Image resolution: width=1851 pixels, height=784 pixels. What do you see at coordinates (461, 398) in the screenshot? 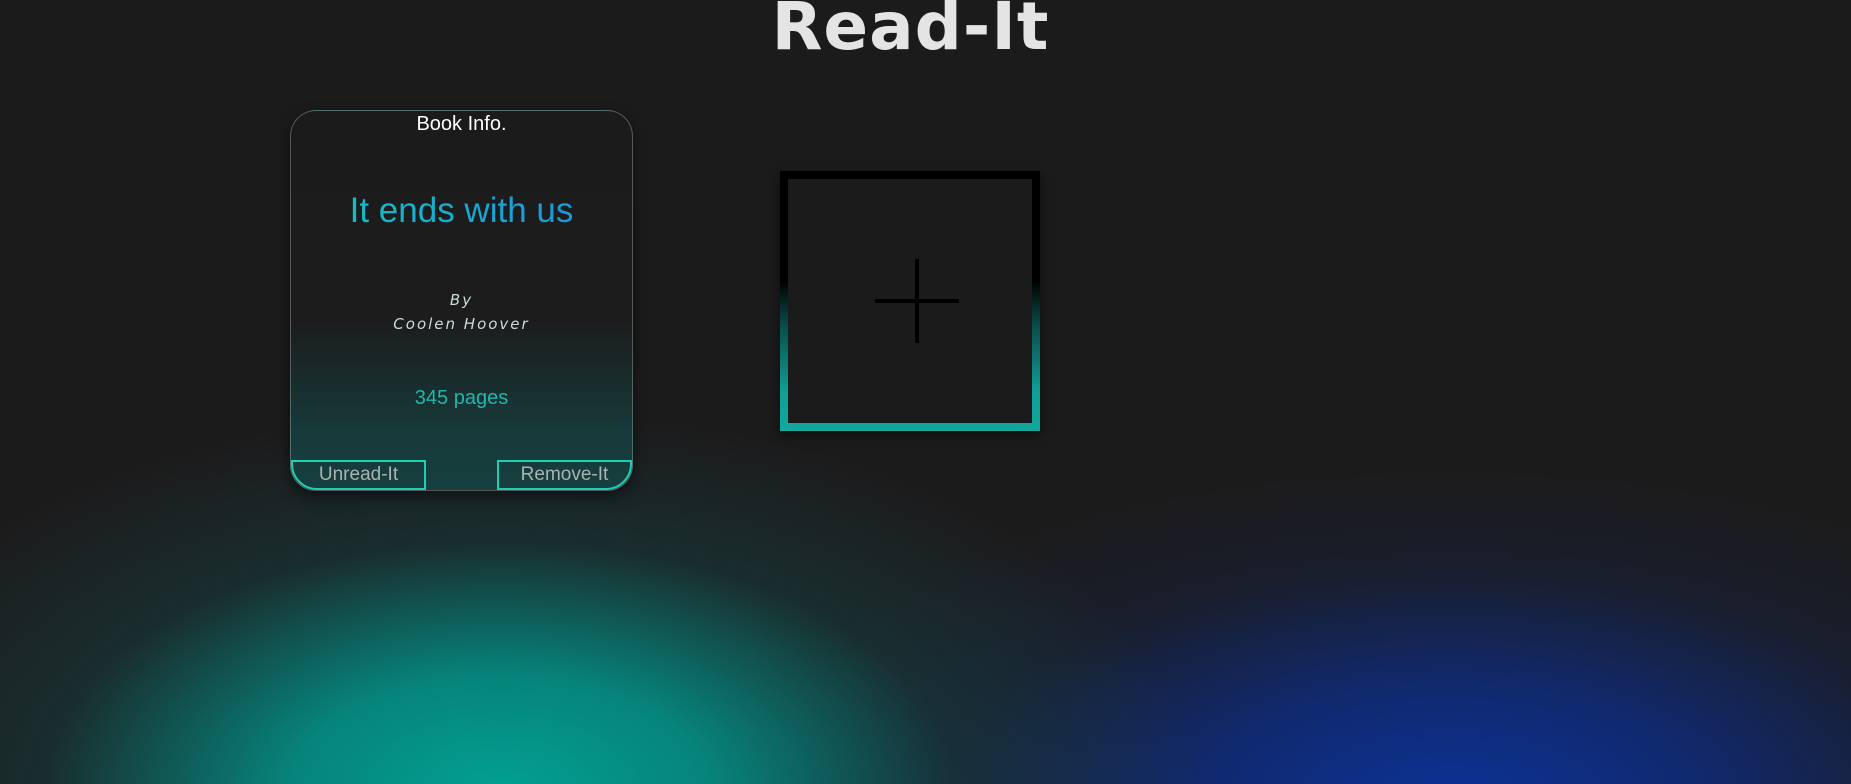
I see `page-count: 345 pages` at bounding box center [461, 398].